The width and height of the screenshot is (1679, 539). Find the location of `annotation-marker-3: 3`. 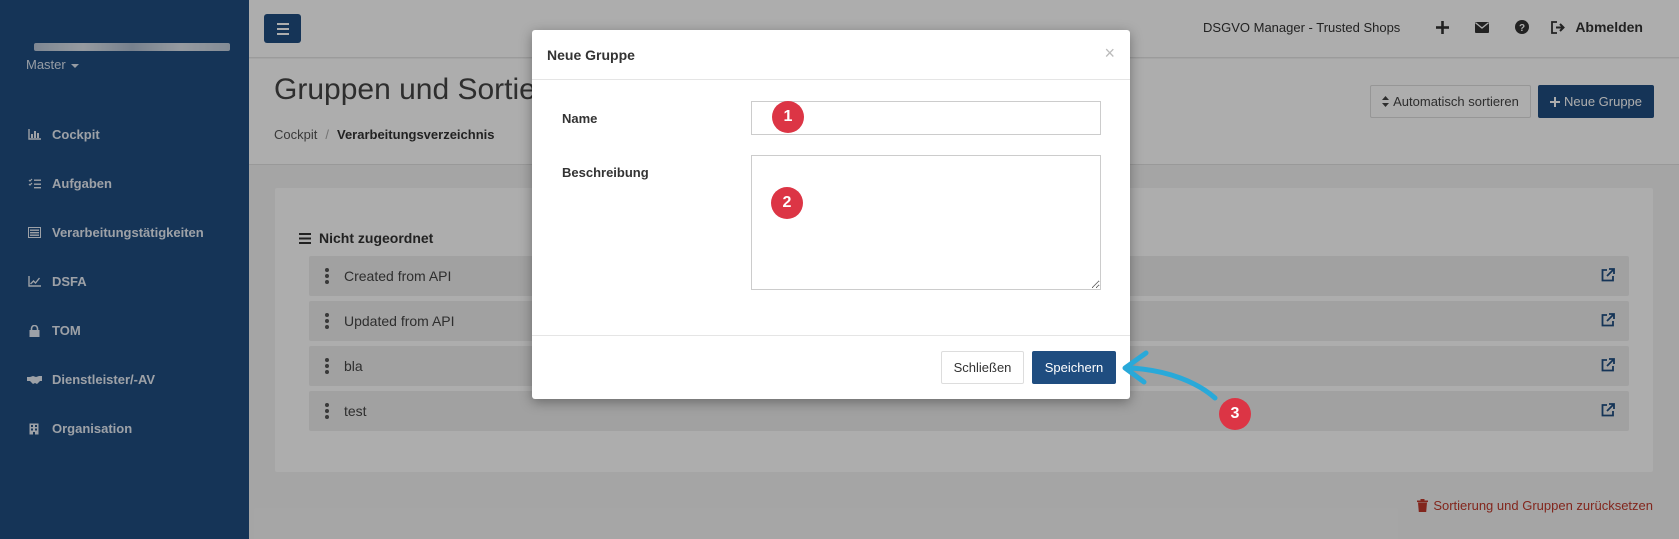

annotation-marker-3: 3 is located at coordinates (1235, 414).